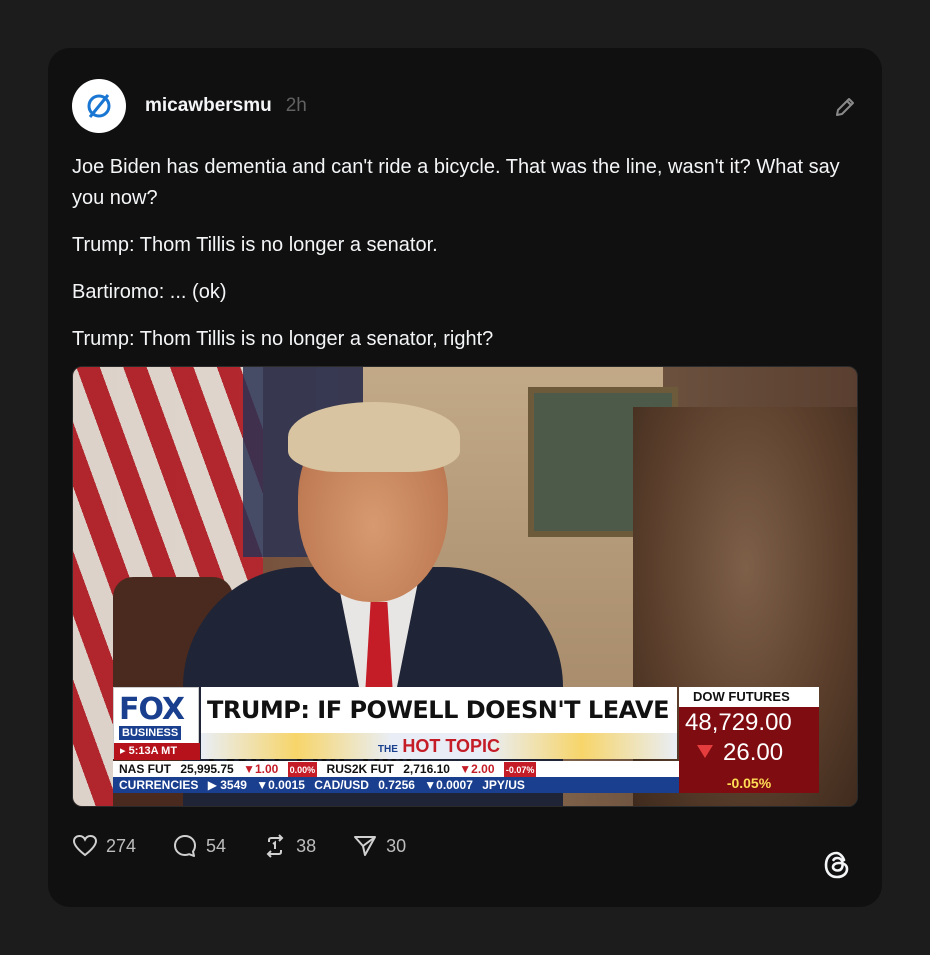  I want to click on ticker-item: RUS2K FUT, so click(360, 769).